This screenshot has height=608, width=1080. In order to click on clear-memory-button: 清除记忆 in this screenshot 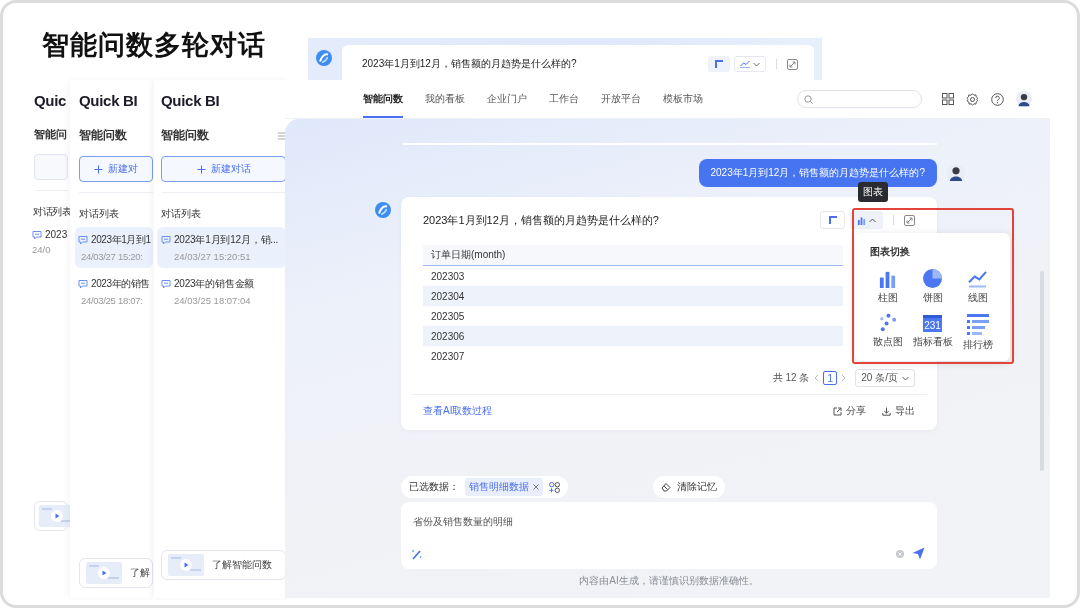, I will do `click(689, 487)`.